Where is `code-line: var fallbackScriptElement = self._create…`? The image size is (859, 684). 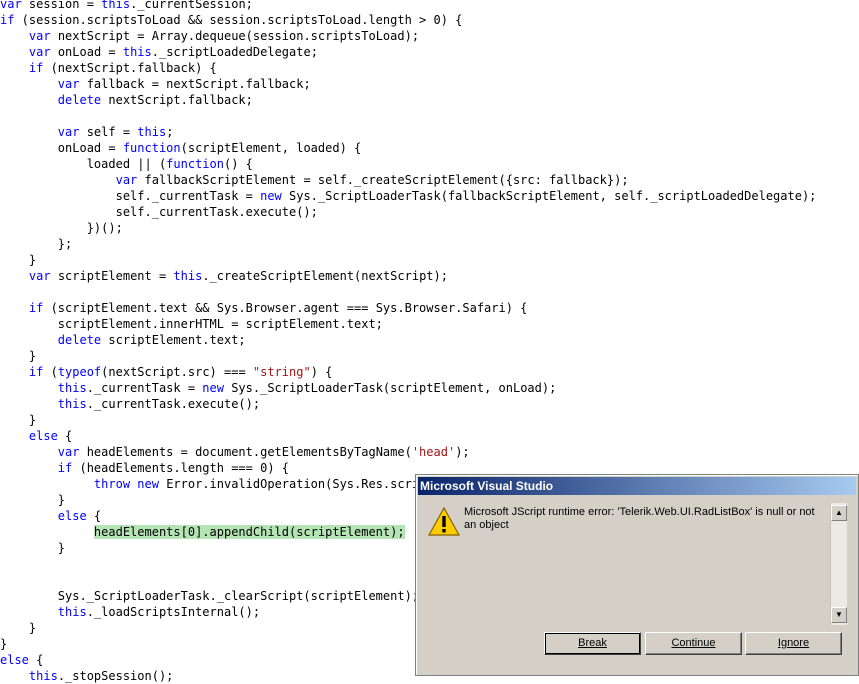 code-line: var fallbackScriptElement = self._create… is located at coordinates (429, 180).